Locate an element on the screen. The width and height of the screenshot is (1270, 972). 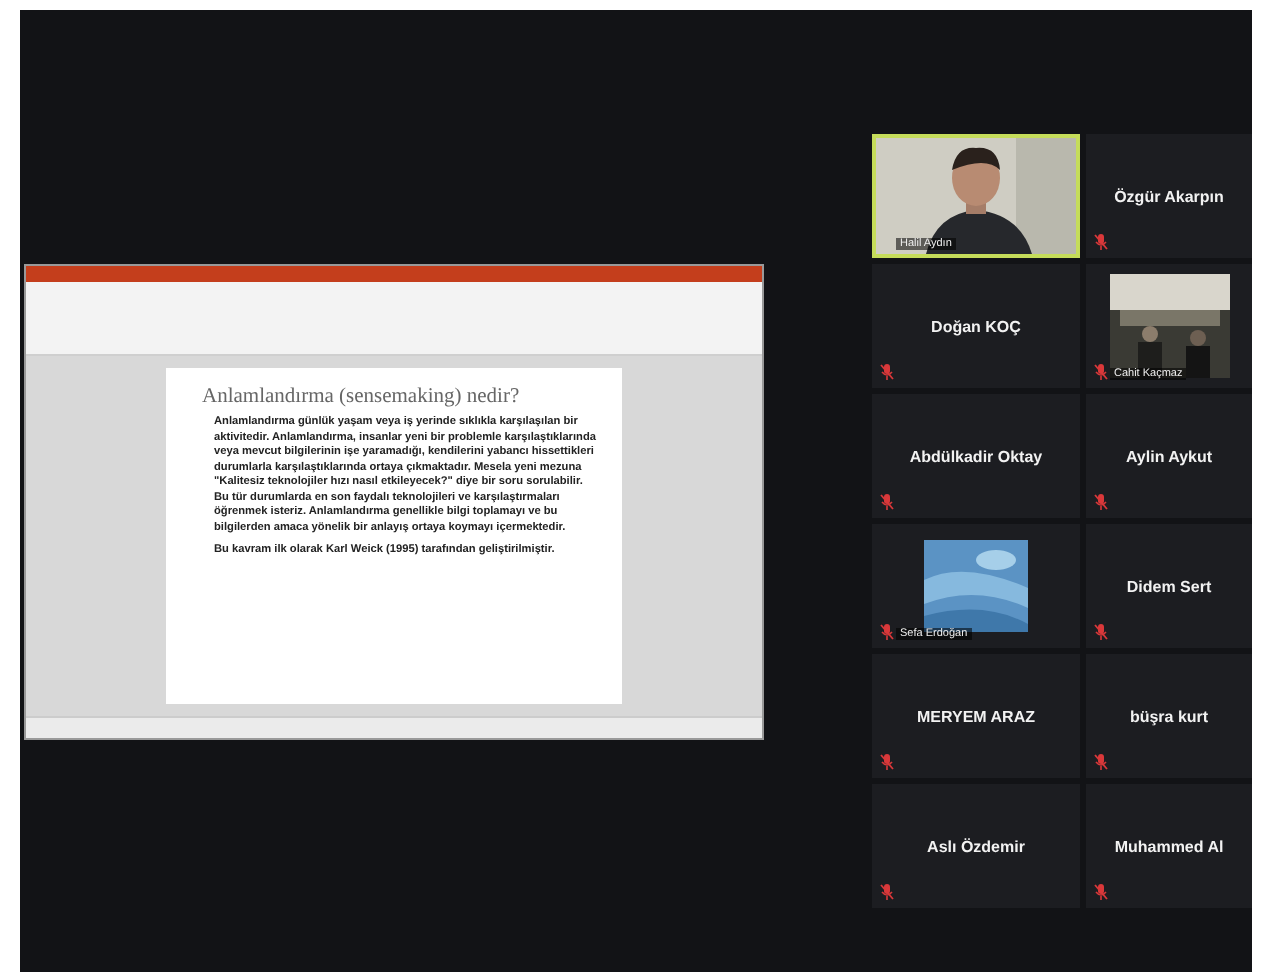
slide-title: Anlamlandırma (sensemaking) nedir? is located at coordinates (362, 397).